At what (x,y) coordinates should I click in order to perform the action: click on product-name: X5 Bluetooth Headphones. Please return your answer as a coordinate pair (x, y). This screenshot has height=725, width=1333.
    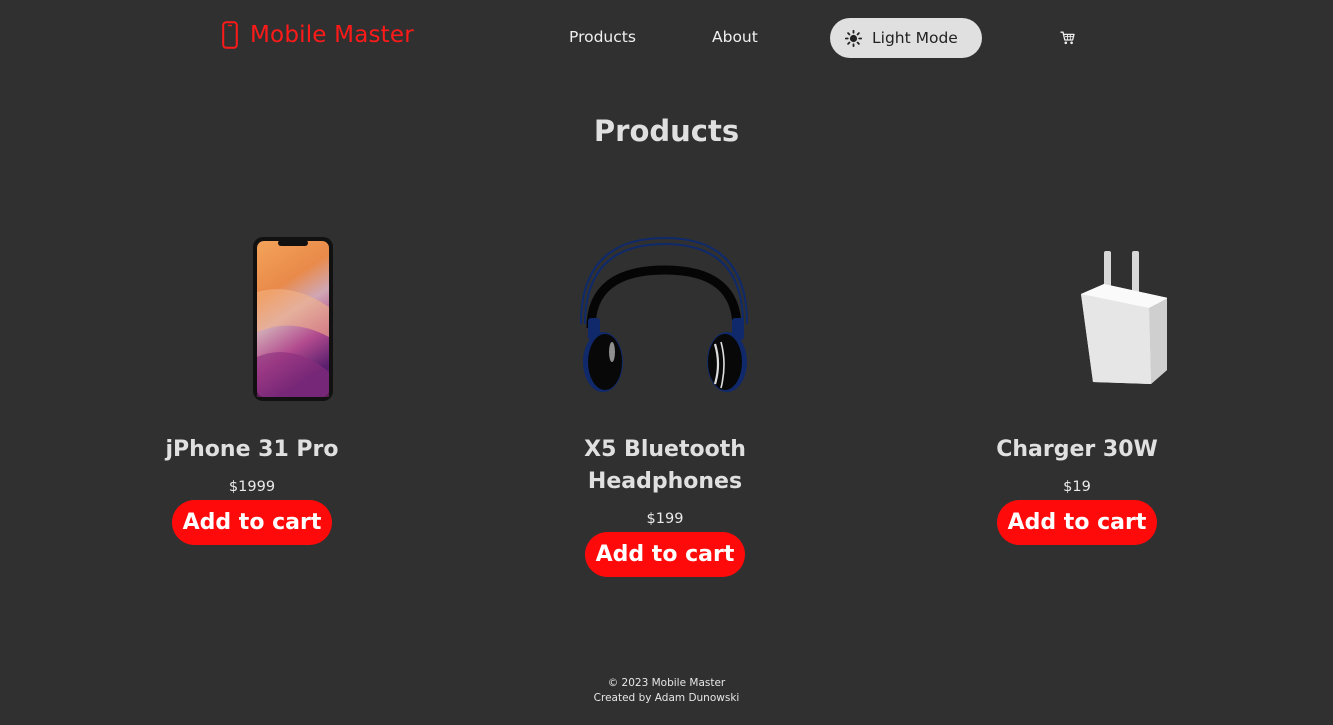
    Looking at the image, I should click on (665, 465).